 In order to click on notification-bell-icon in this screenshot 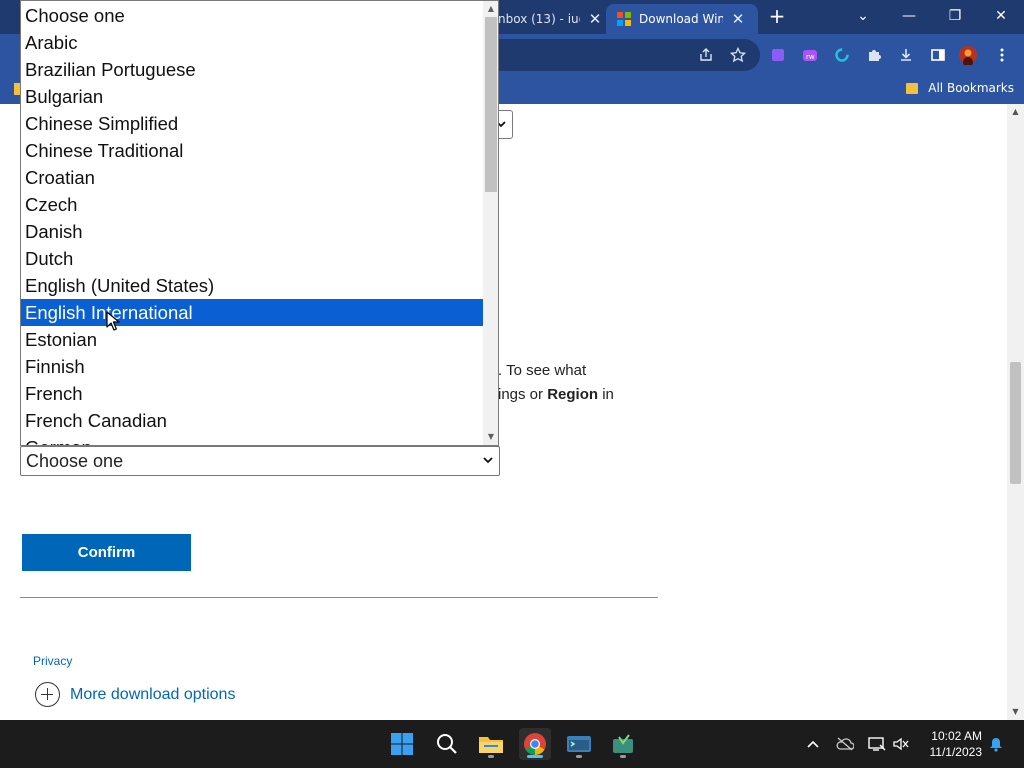, I will do `click(996, 744)`.